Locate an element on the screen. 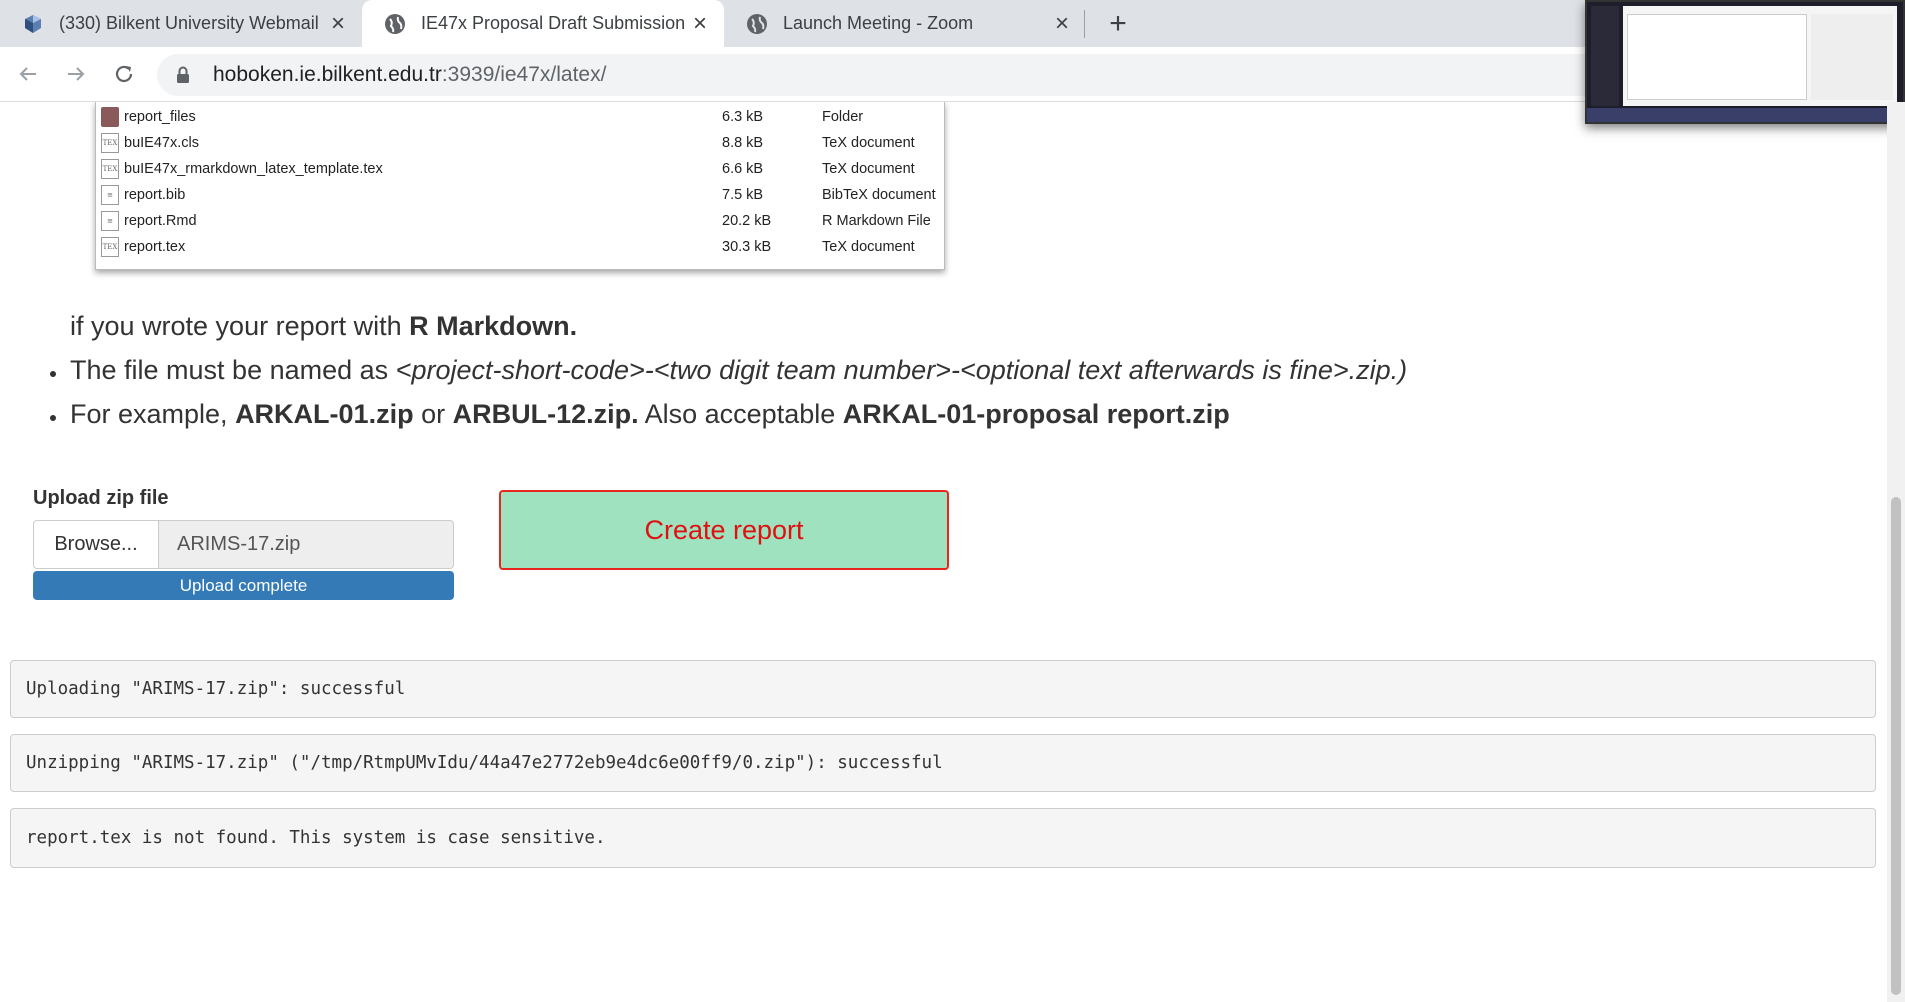  forward-icon is located at coordinates (76, 74).